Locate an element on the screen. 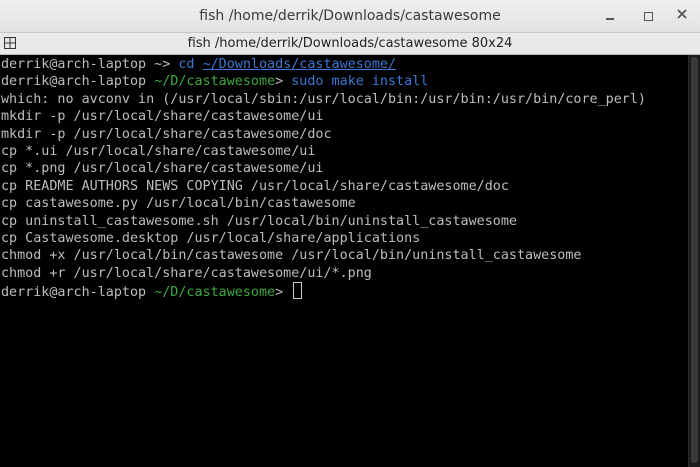 The image size is (700, 467). maximize-icon is located at coordinates (648, 16).